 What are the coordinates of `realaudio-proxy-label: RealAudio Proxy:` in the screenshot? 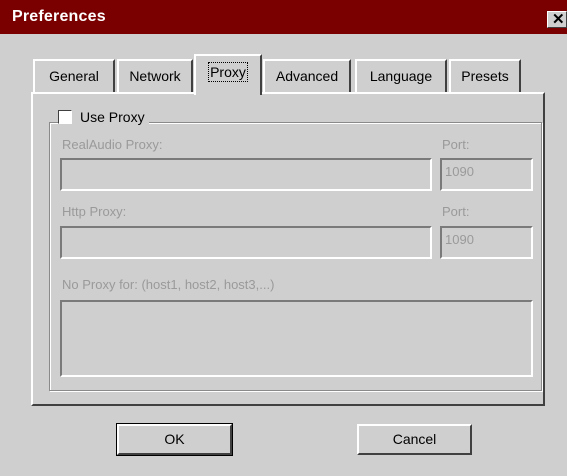 It's located at (112, 144).